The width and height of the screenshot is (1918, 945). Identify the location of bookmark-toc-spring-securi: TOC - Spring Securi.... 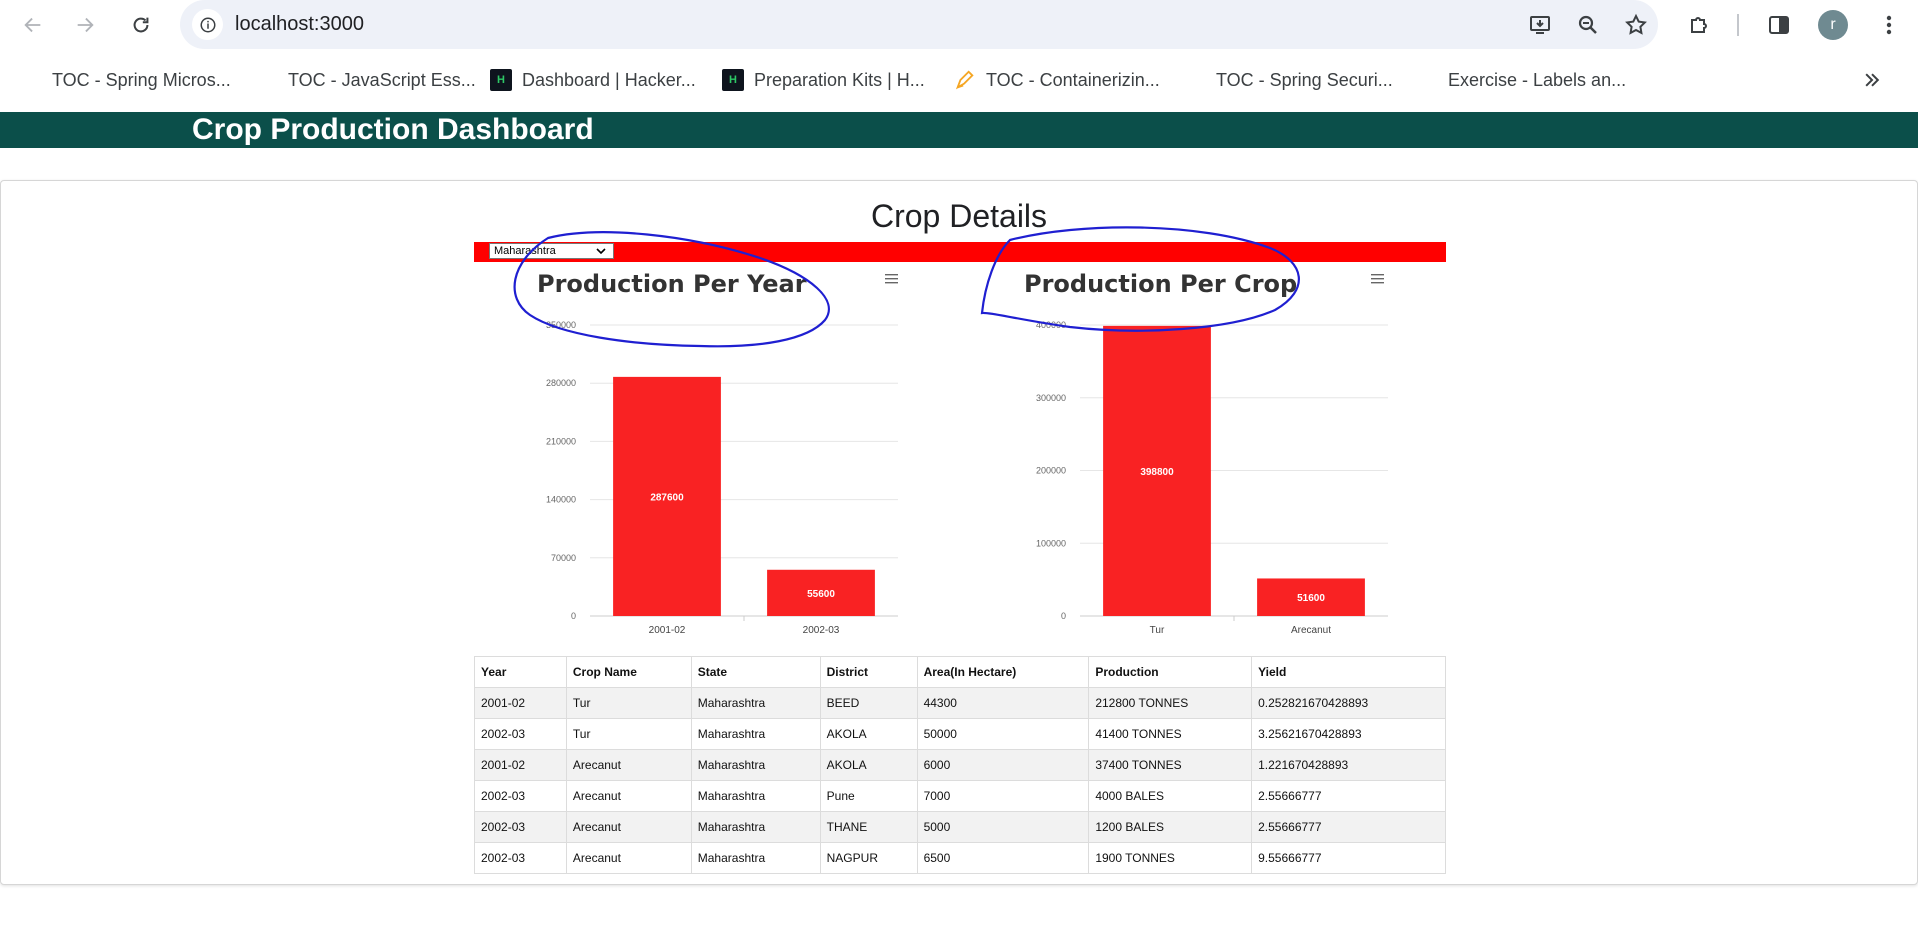
(1288, 80).